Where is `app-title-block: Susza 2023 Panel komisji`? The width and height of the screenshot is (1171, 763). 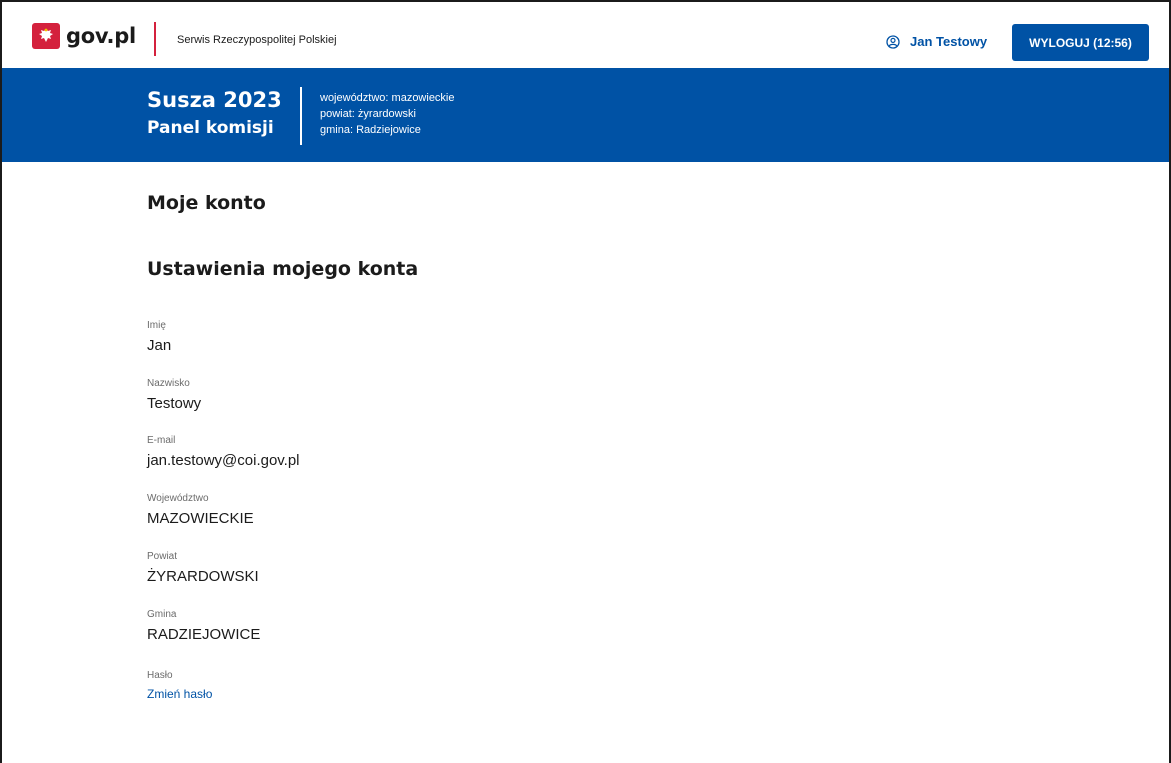
app-title-block: Susza 2023 Panel komisji is located at coordinates (214, 113).